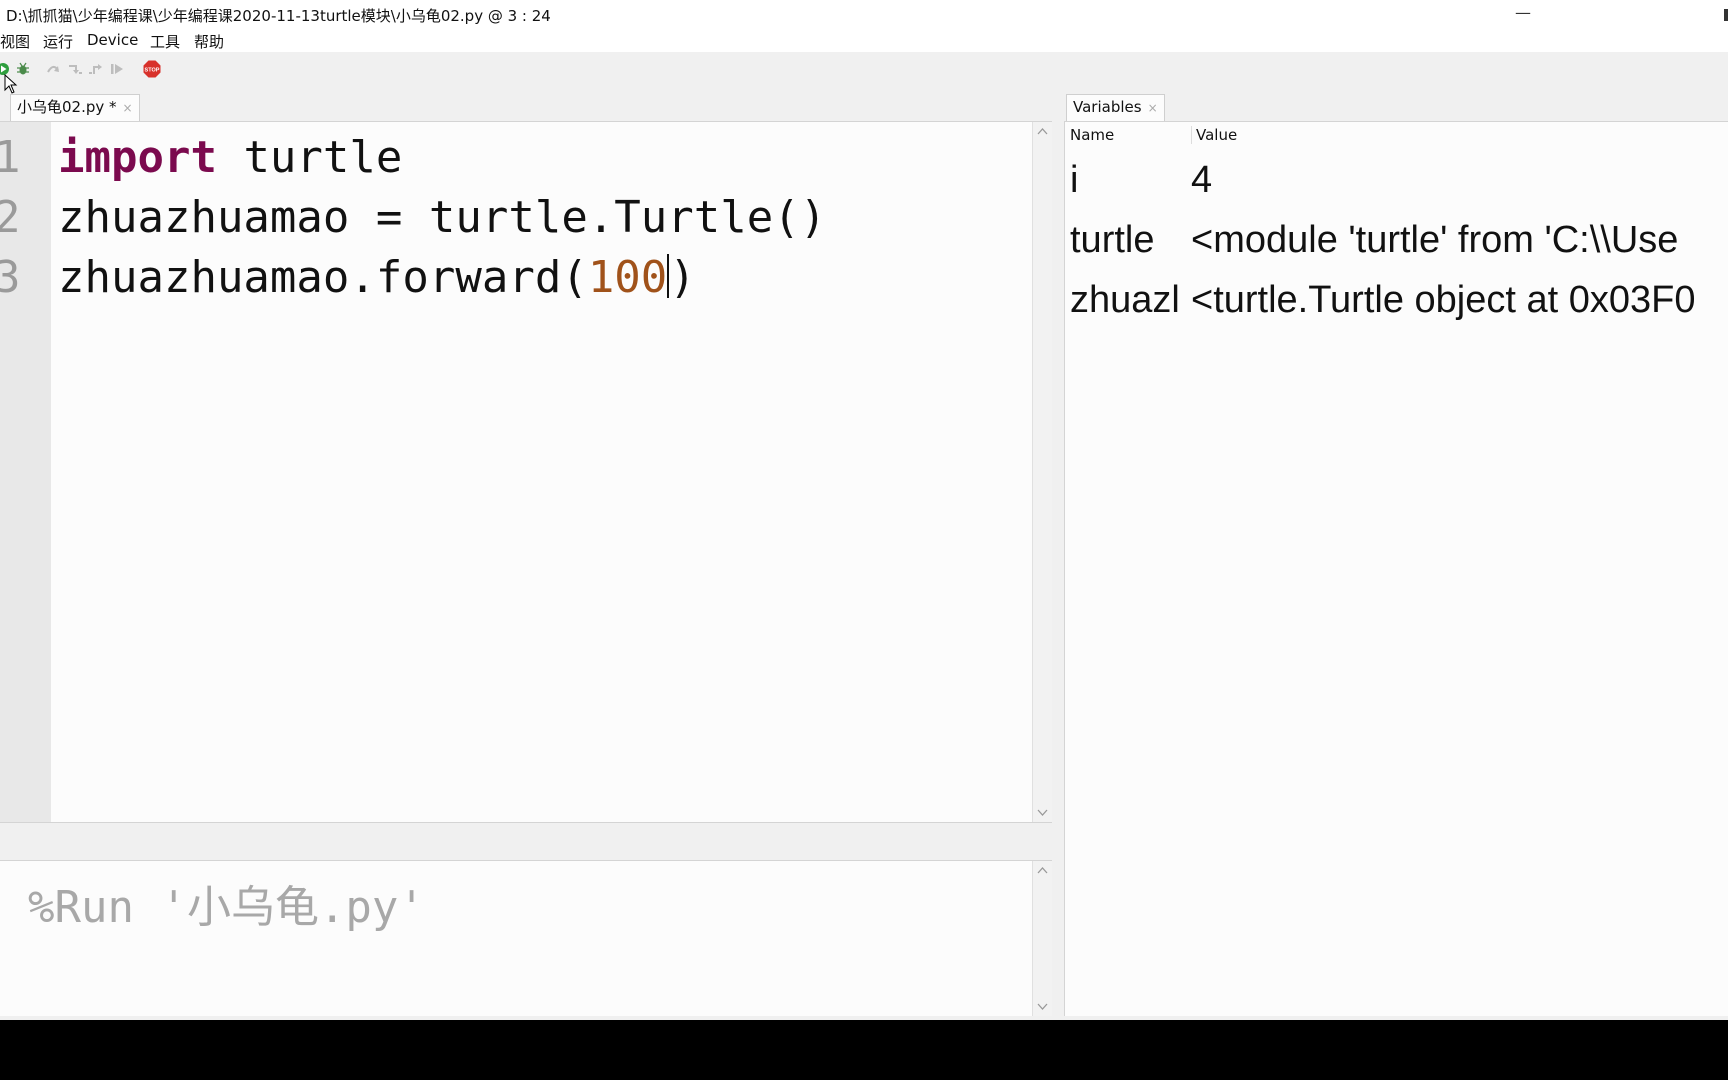 This screenshot has width=1728, height=1080. I want to click on line-number: 3, so click(17, 278).